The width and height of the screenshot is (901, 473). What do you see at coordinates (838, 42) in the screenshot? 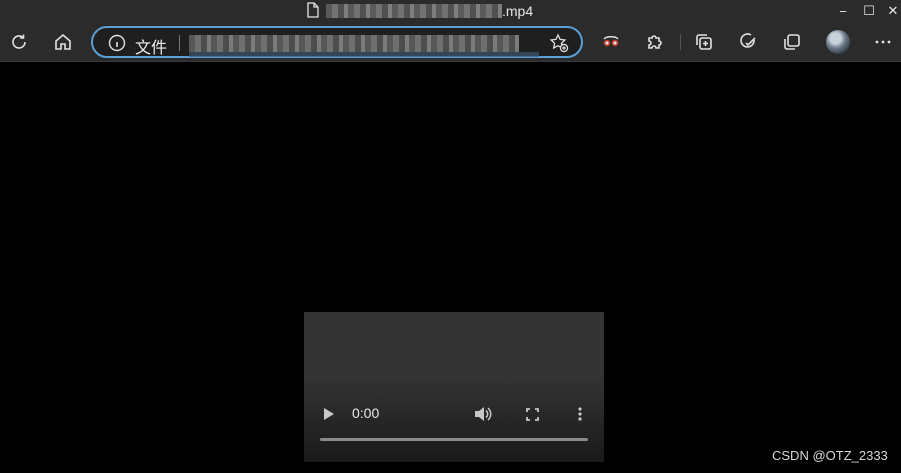
I see `profile-avatar` at bounding box center [838, 42].